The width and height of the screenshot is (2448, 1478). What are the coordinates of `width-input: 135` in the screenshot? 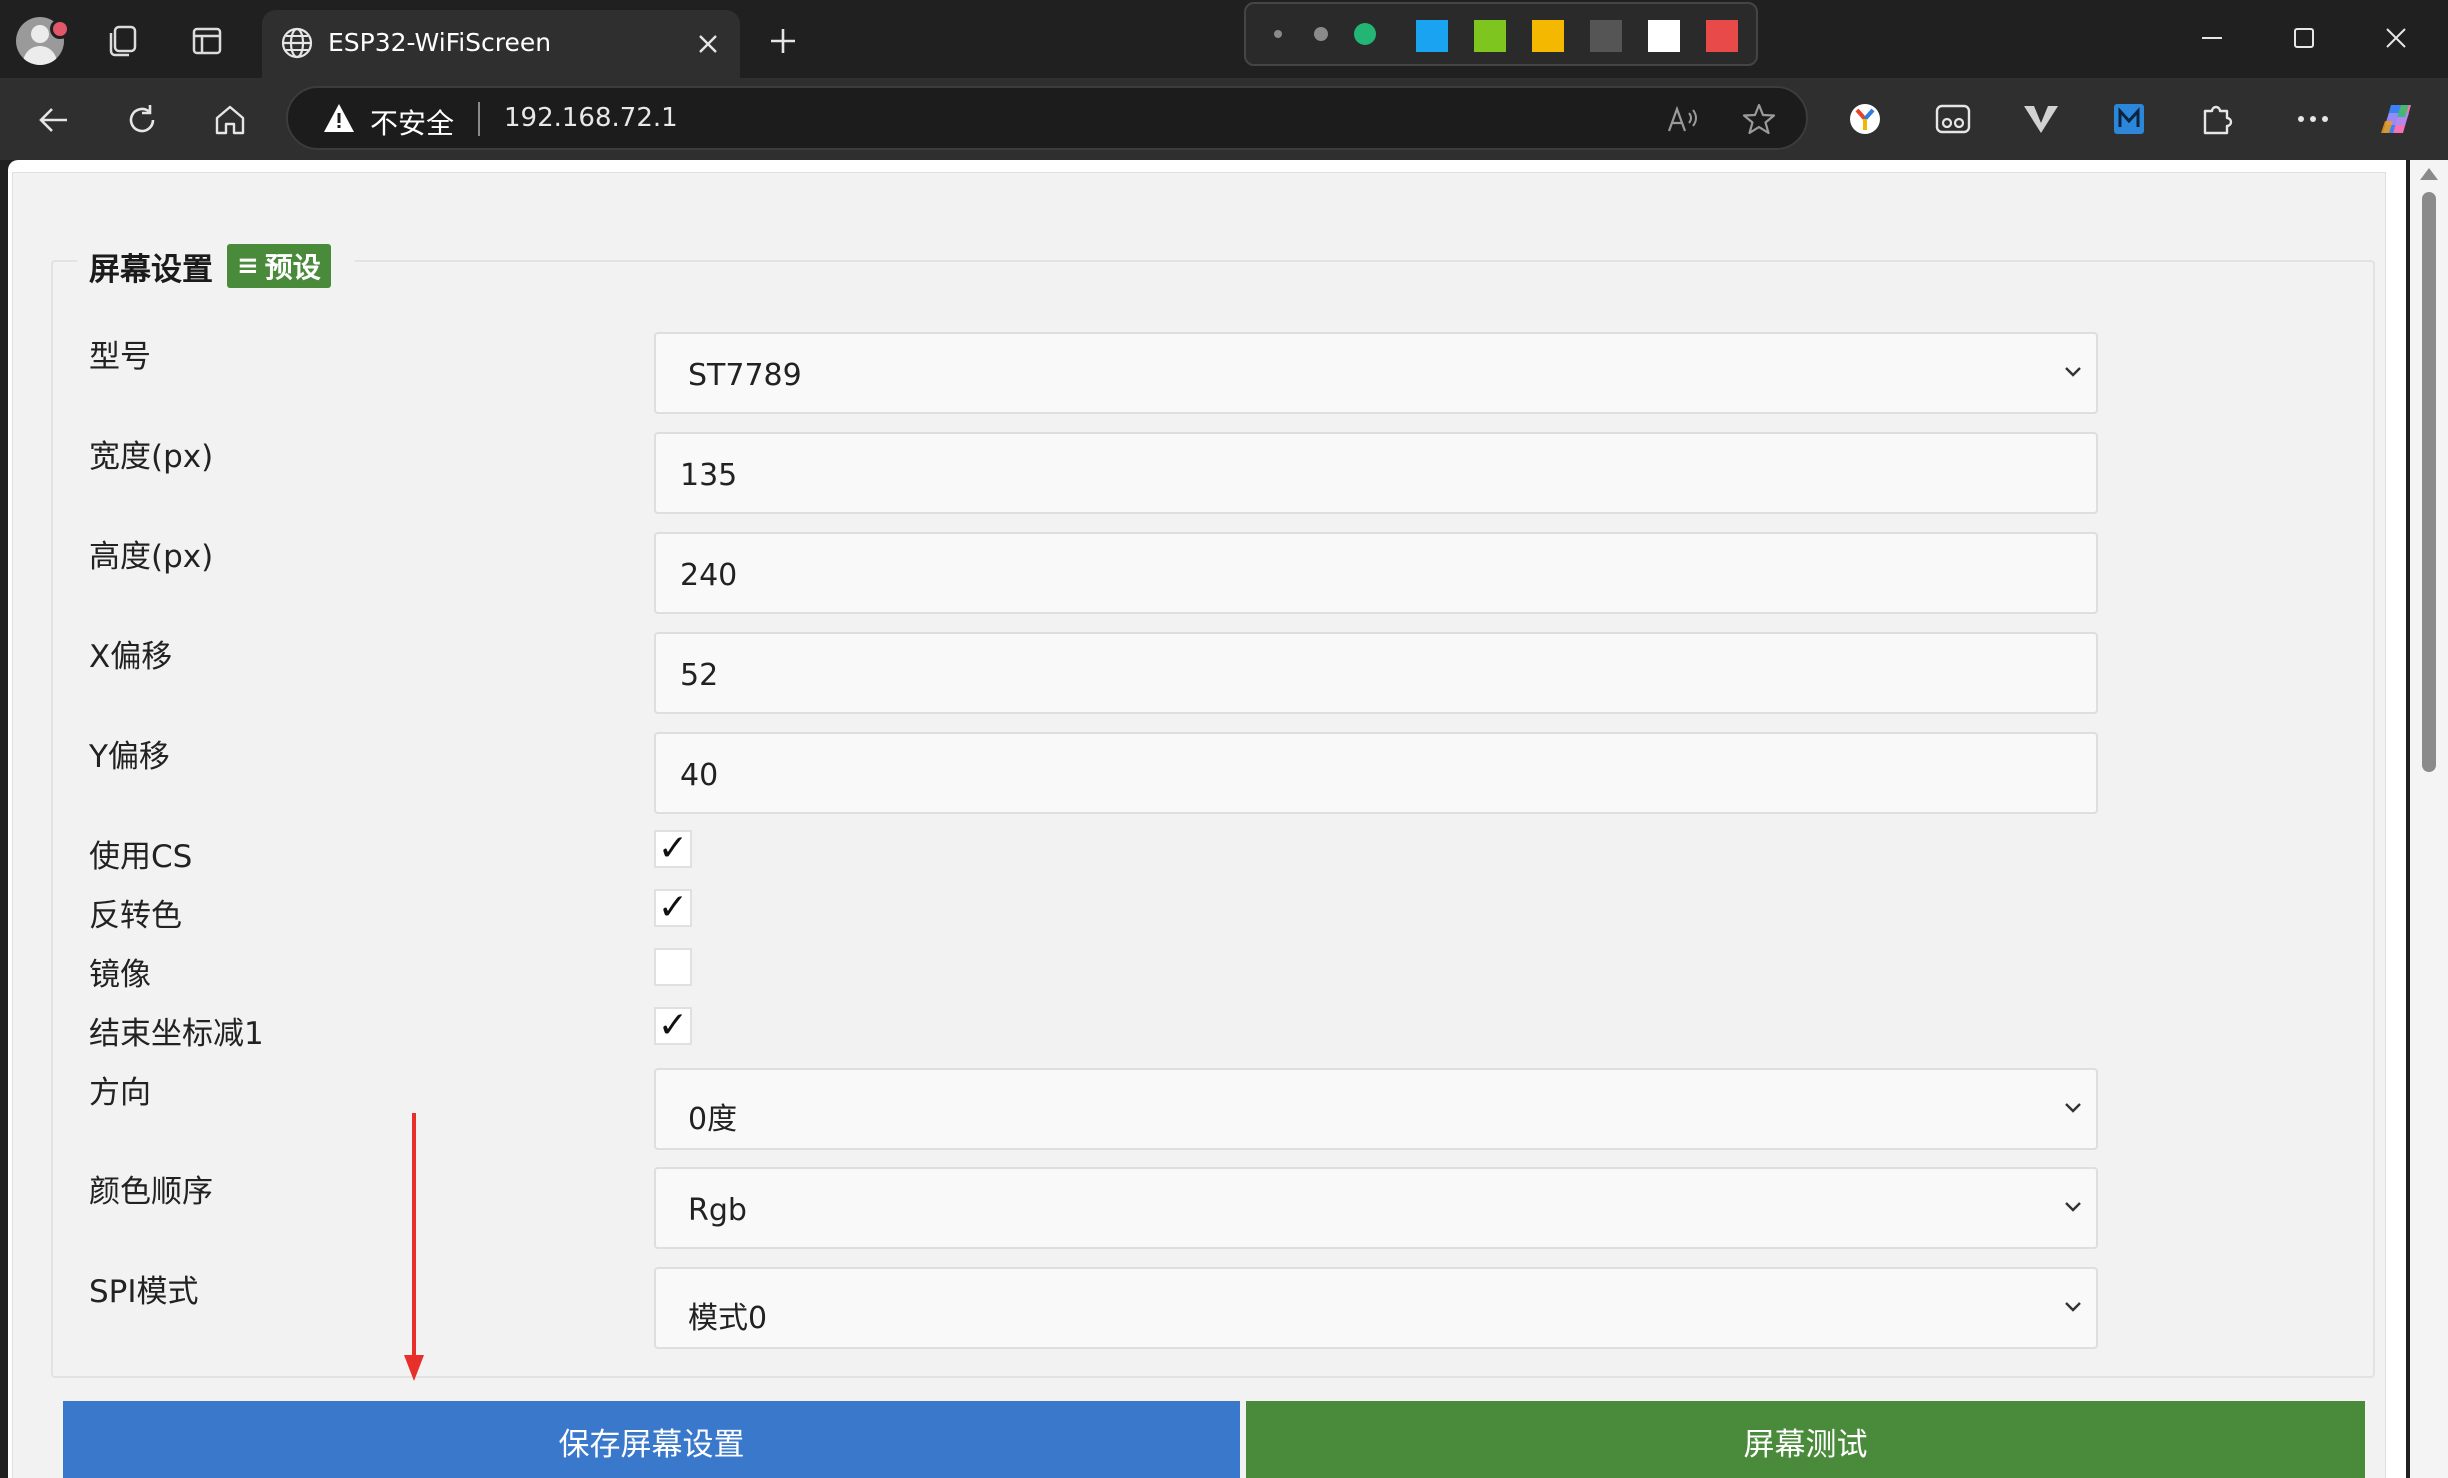 It's located at (1376, 473).